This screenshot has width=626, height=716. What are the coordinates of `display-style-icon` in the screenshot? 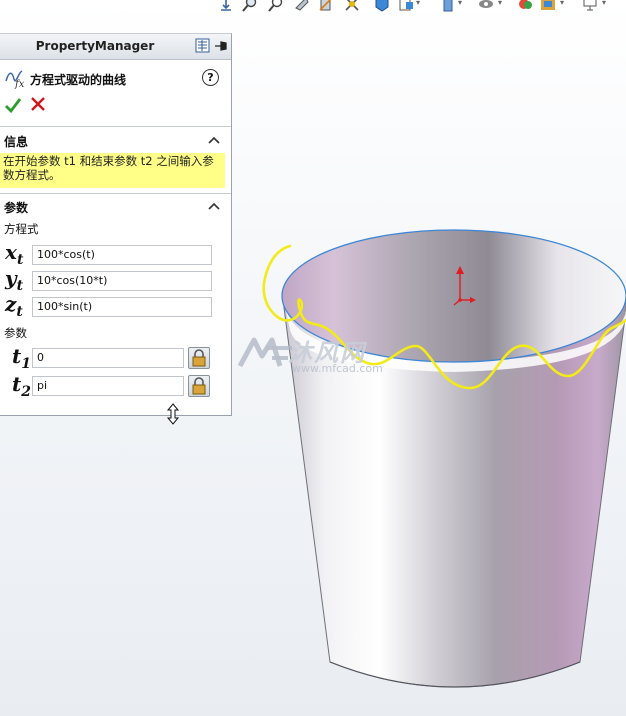 It's located at (382, 6).